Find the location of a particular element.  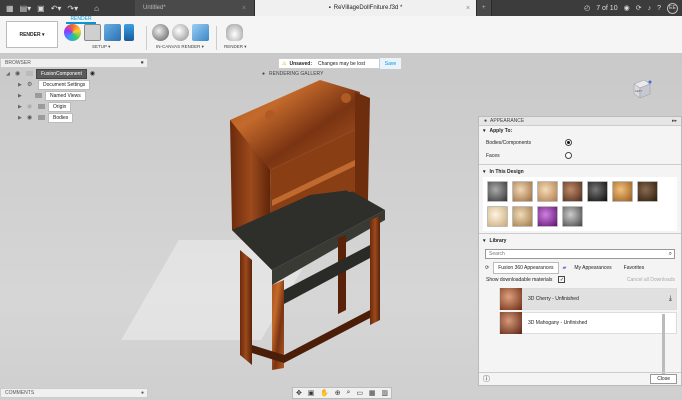

render-group-label: RENDER ▾ is located at coordinates (235, 47).